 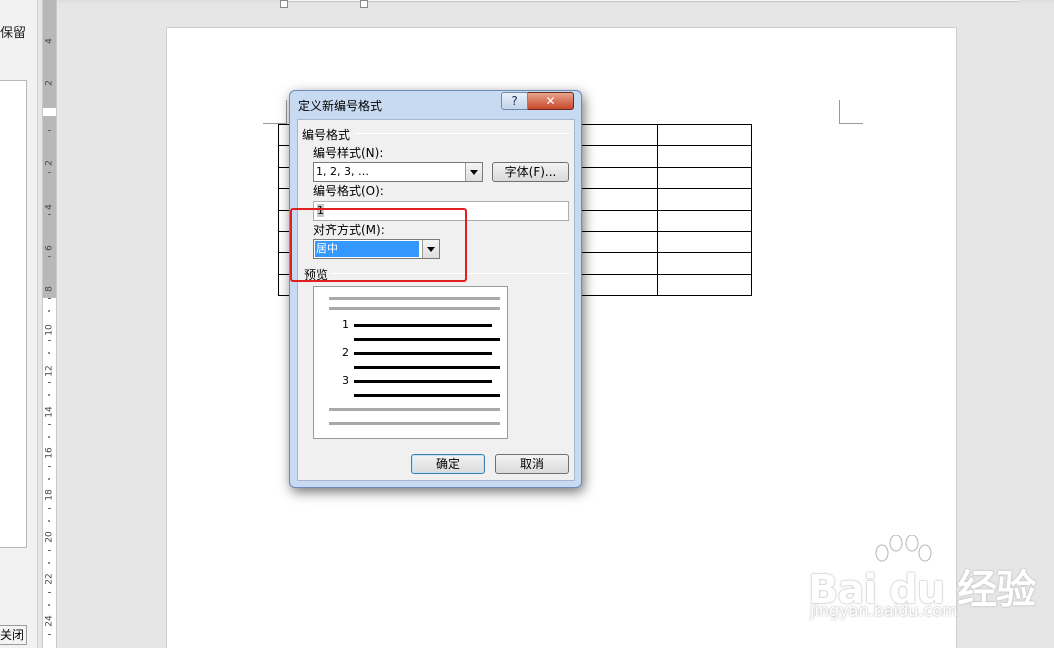 I want to click on ruler-label: 16, so click(x=49, y=453).